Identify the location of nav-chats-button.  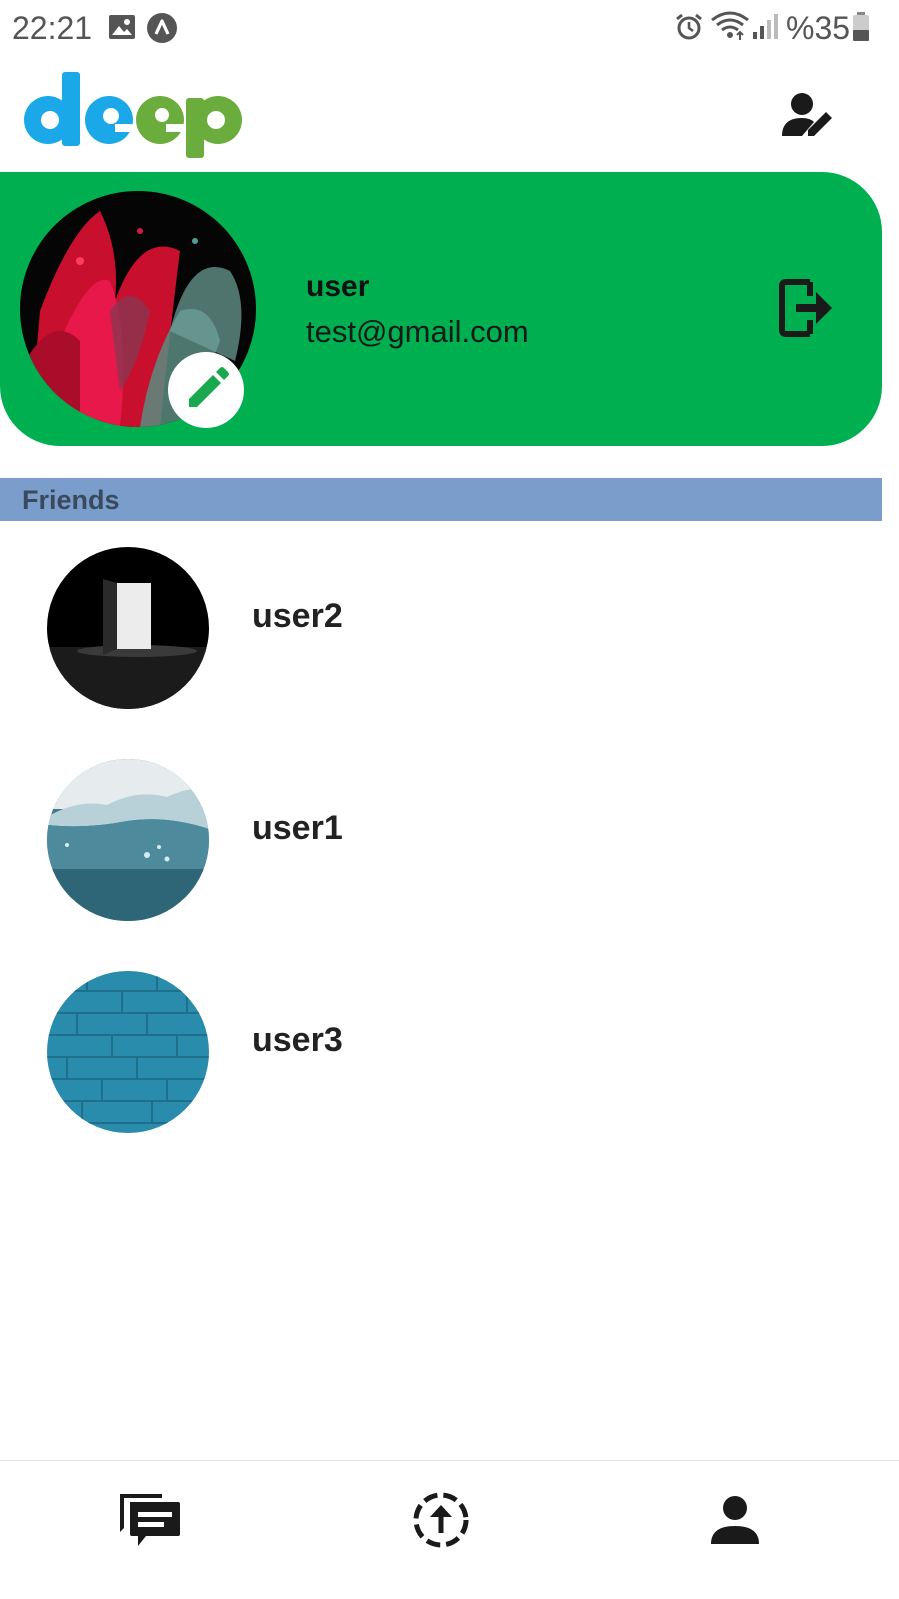
(149, 1520).